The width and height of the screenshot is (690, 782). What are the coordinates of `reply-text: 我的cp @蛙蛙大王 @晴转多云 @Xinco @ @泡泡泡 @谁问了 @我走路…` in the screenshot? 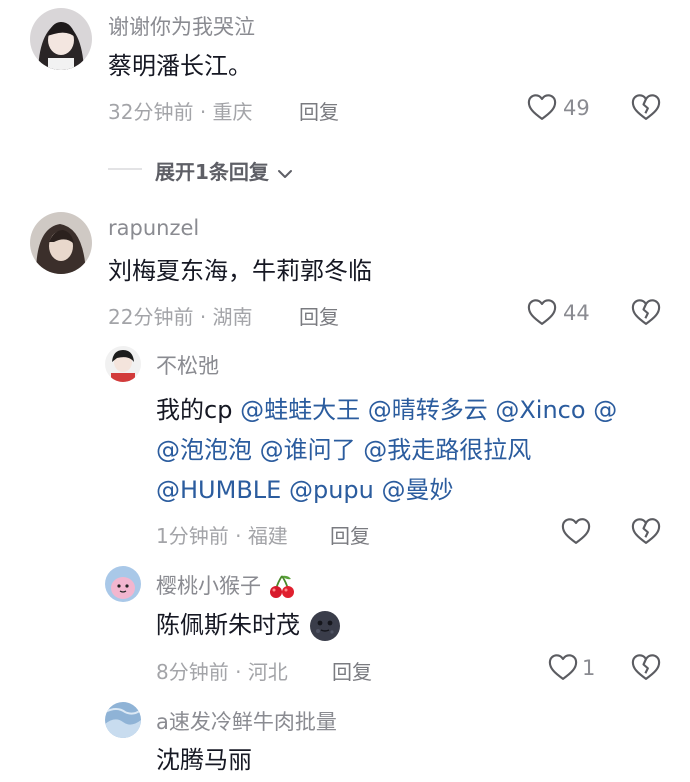 It's located at (386, 450).